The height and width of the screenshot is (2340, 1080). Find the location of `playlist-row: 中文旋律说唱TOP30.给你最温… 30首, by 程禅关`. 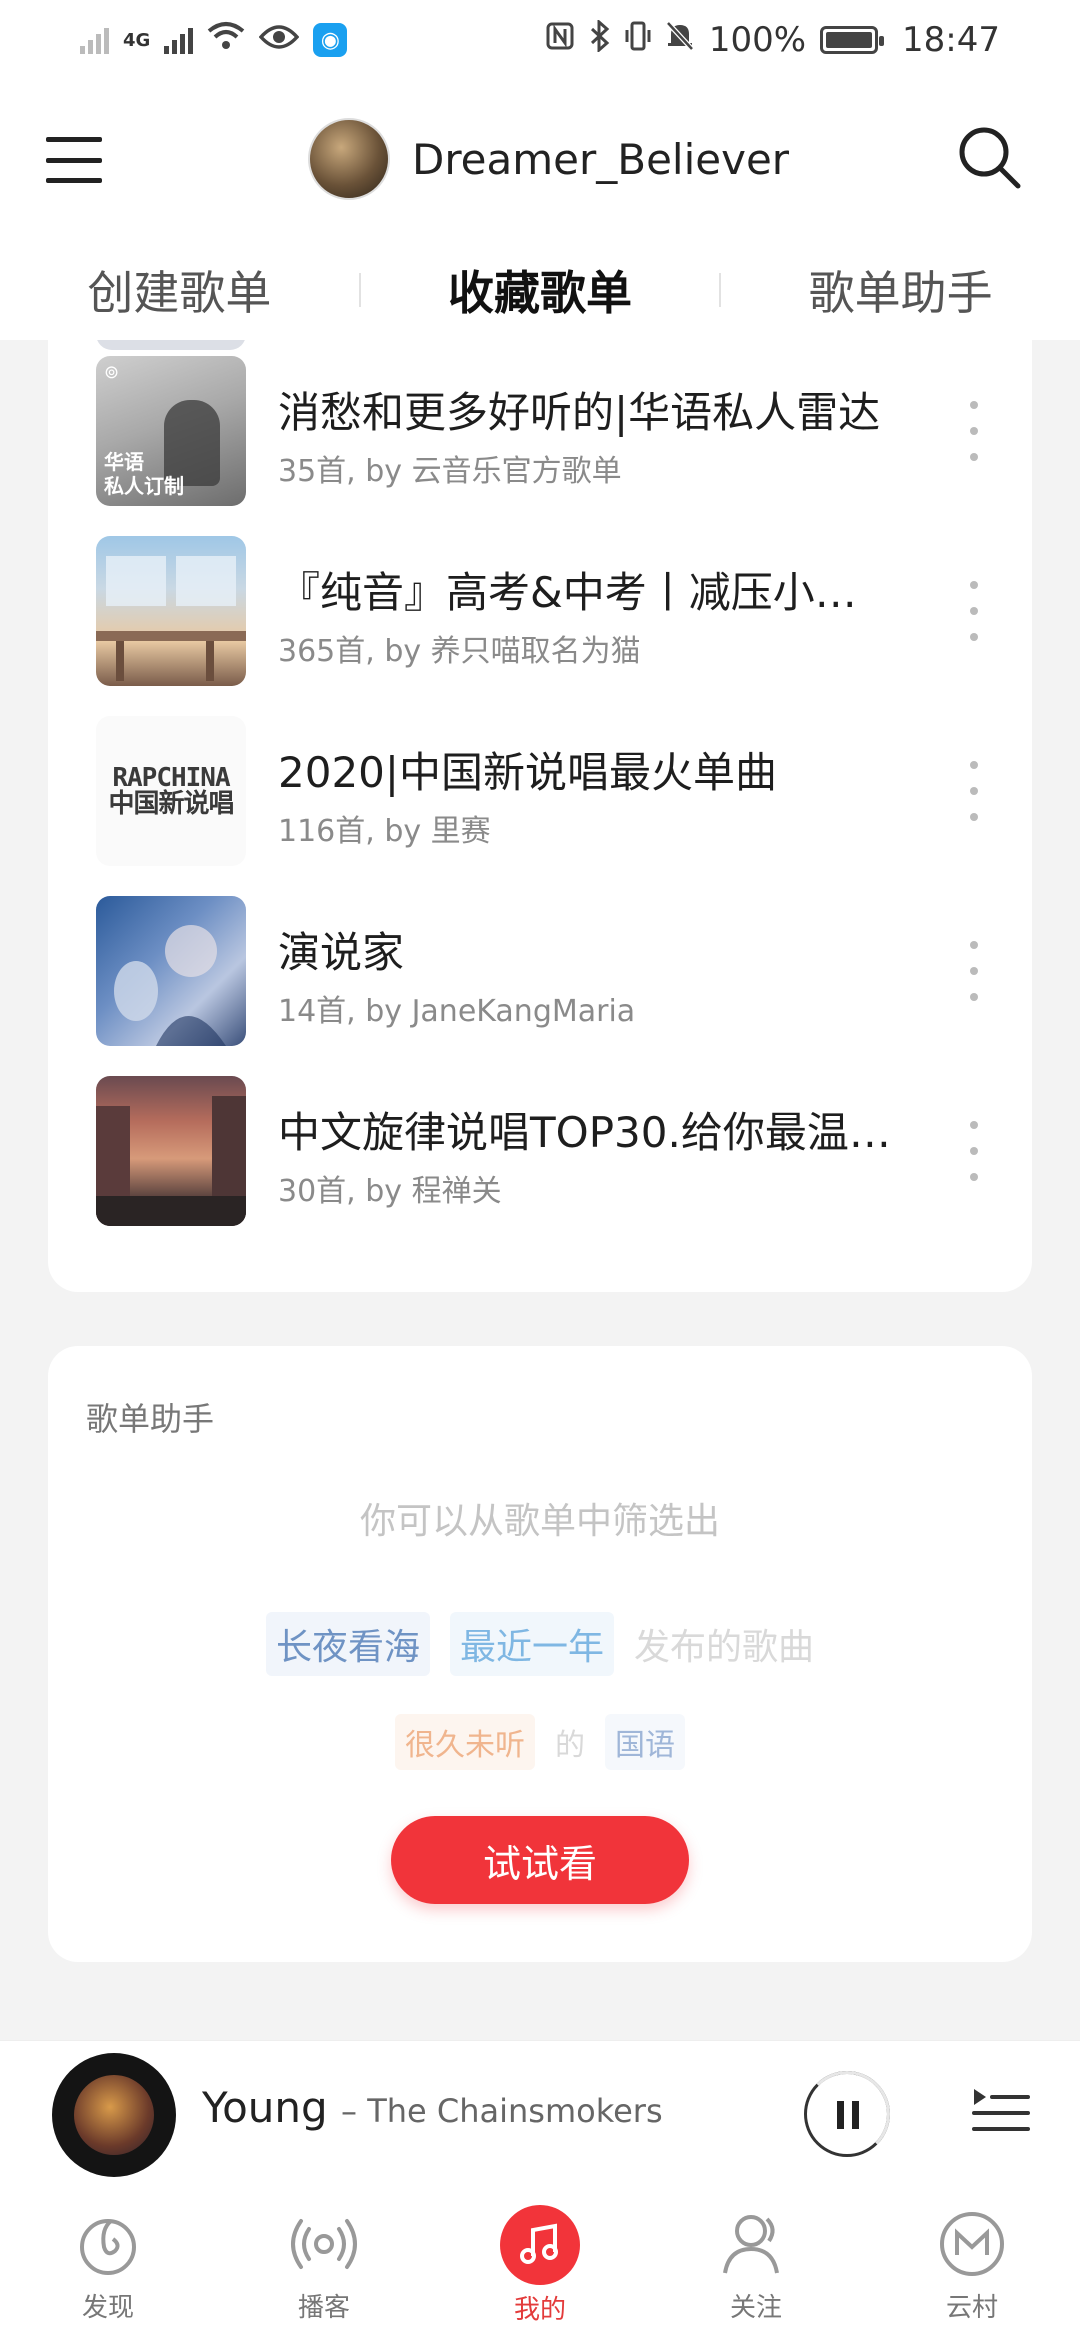

playlist-row: 中文旋律说唱TOP30.给你最温… 30首, by 程禅关 is located at coordinates (540, 1151).